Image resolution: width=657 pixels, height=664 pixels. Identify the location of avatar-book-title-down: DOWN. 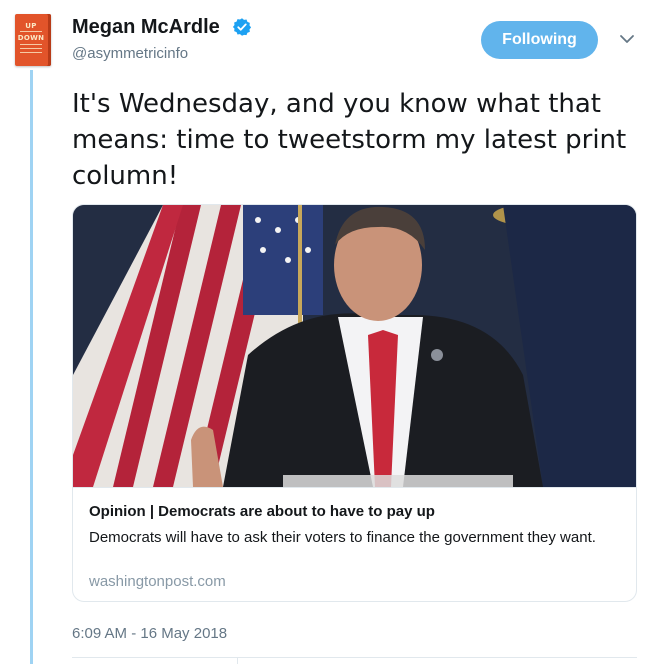
(31, 38).